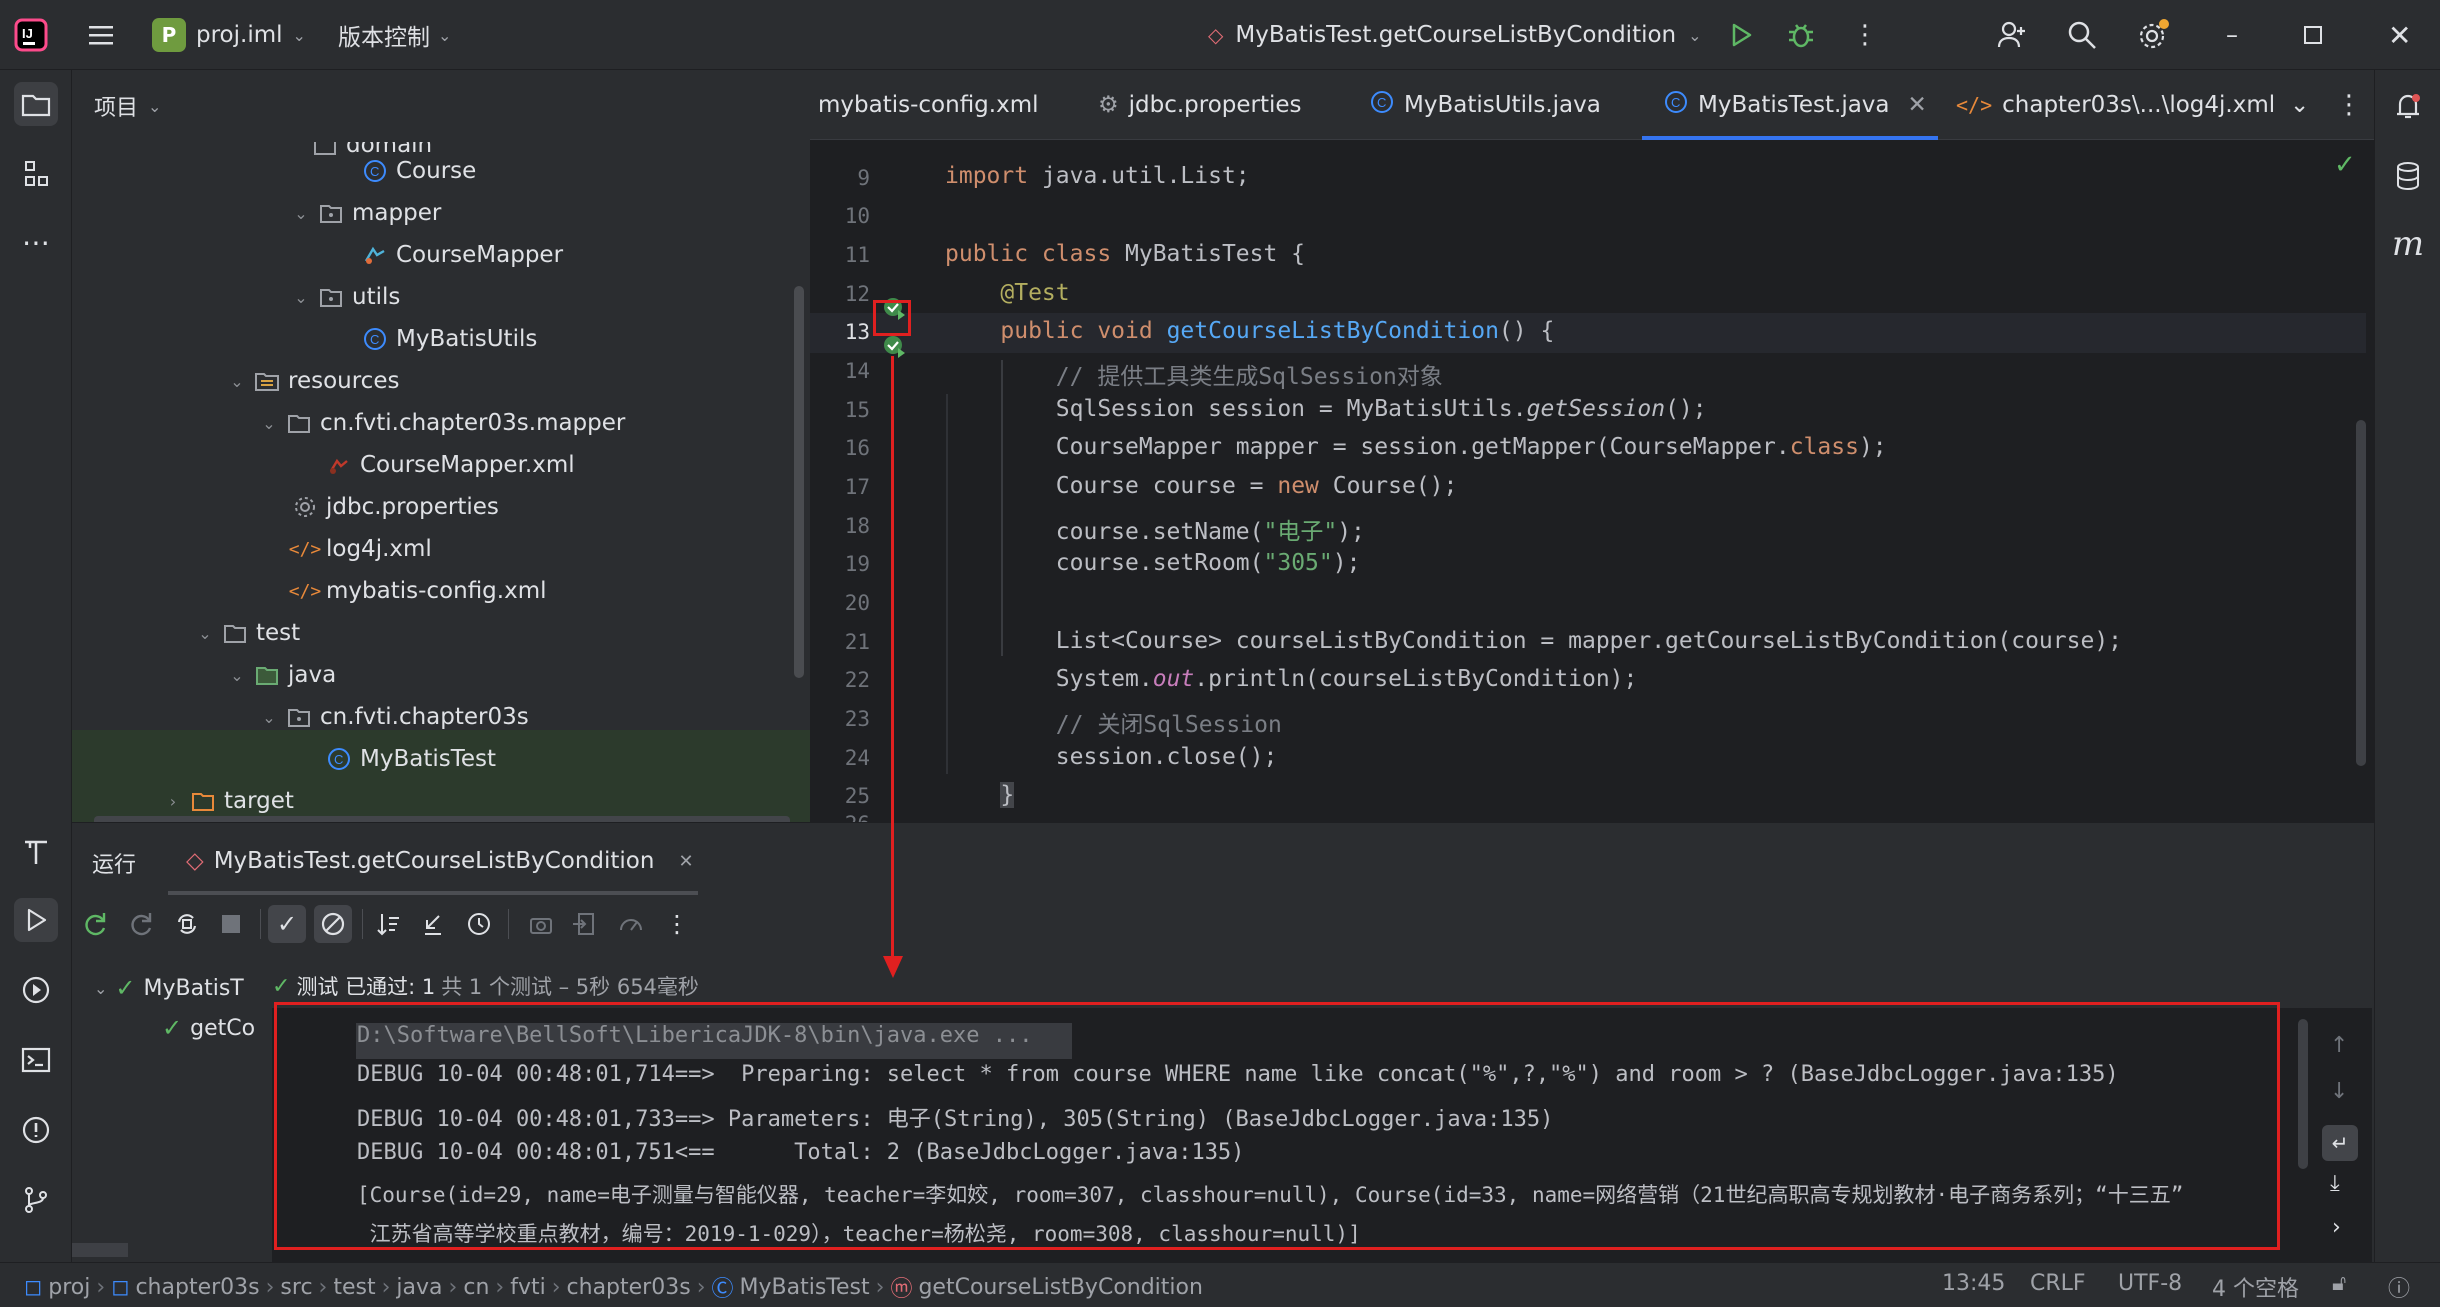  Describe the element at coordinates (895, 349) in the screenshot. I see `run-test-method-icon` at that location.